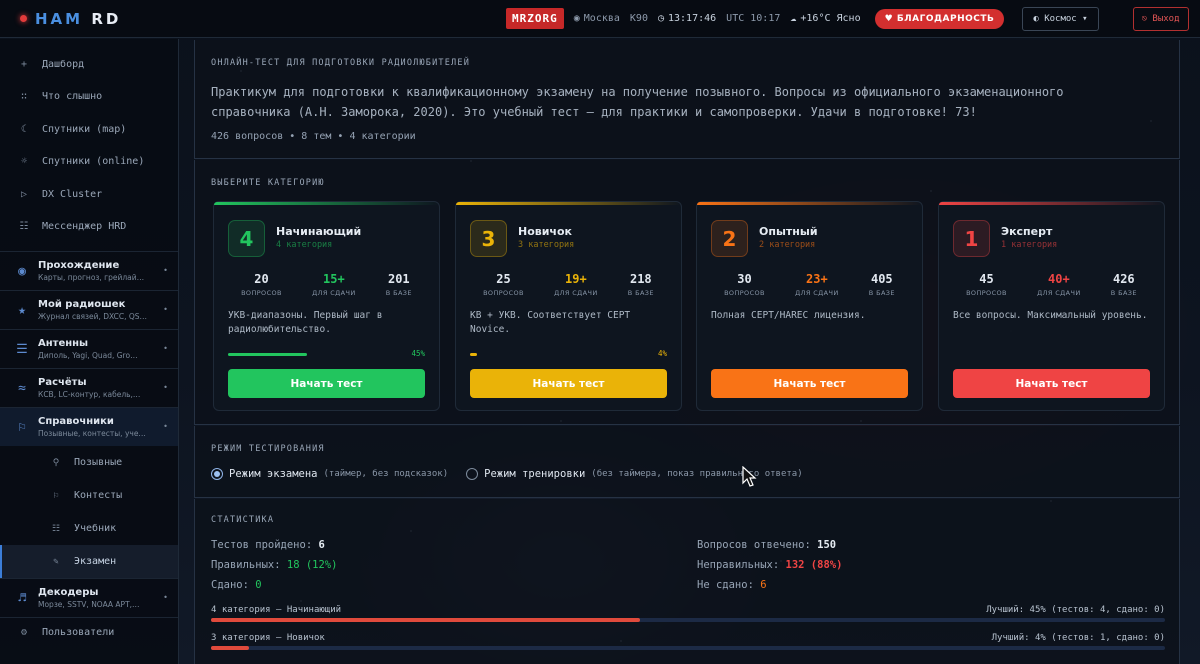  Describe the element at coordinates (1050, 315) in the screenshot. I see `category-description: Все вопросы. Максимальный уровень.` at that location.